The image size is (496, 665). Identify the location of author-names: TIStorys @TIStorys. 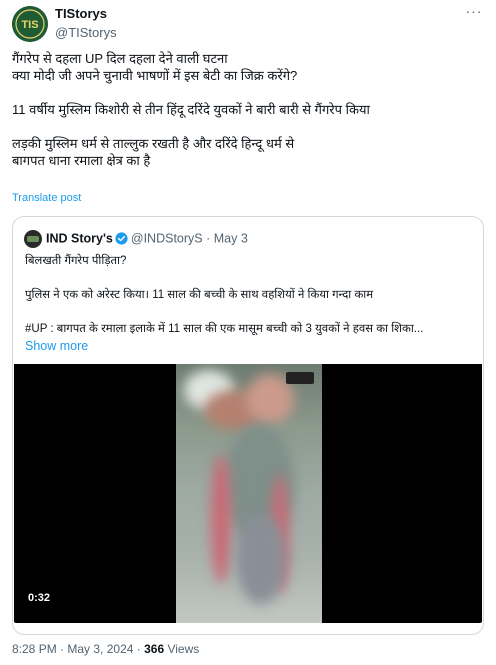
(86, 23).